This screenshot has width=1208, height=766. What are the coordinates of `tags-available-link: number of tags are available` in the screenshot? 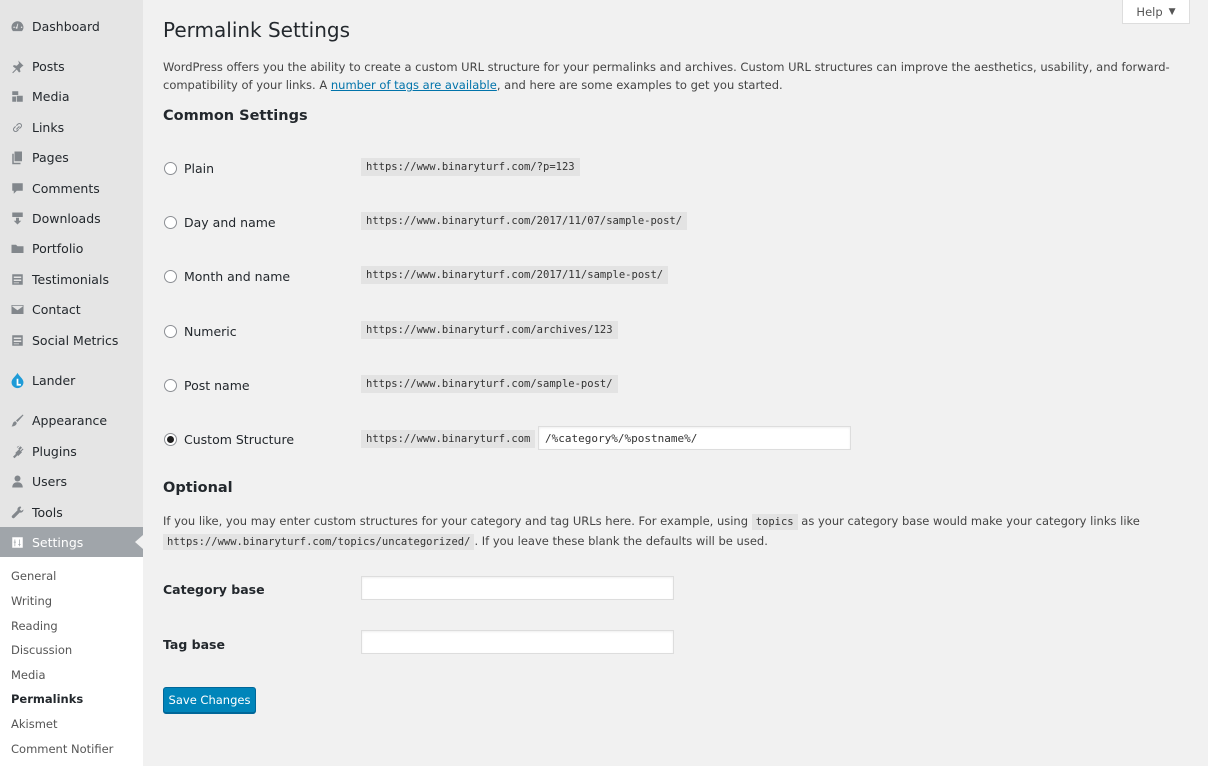 It's located at (414, 85).